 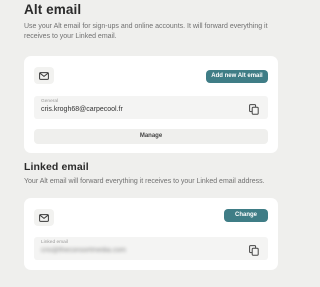 I want to click on alt-email-field: General cris.krogh68@carpecool.fr, so click(x=151, y=107).